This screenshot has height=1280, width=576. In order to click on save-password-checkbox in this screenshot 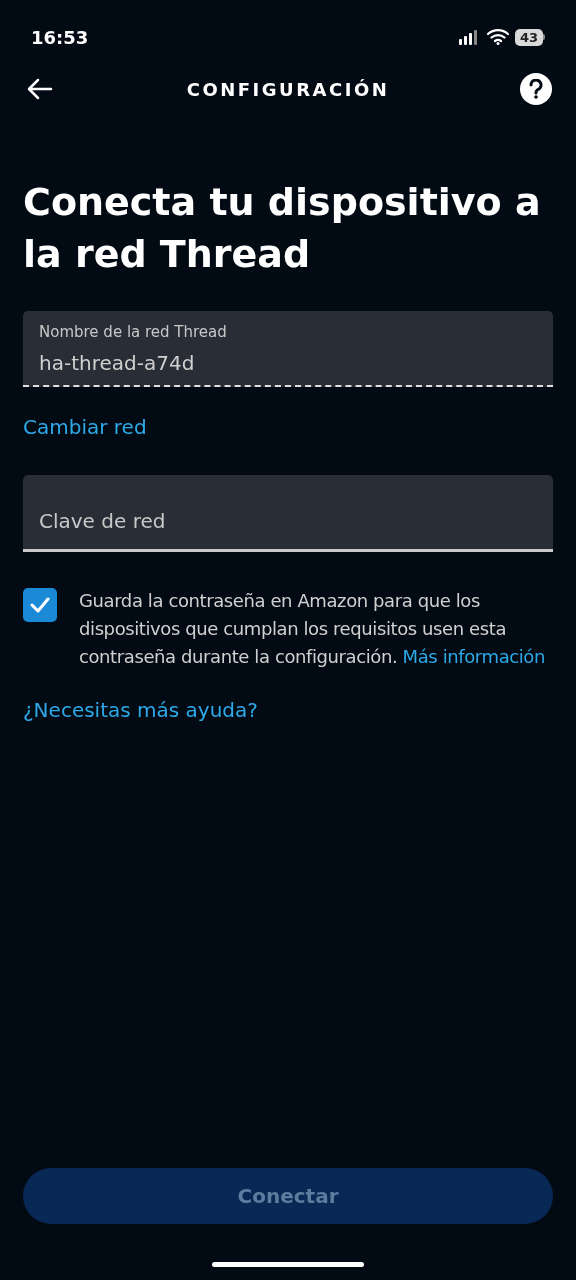, I will do `click(40, 605)`.